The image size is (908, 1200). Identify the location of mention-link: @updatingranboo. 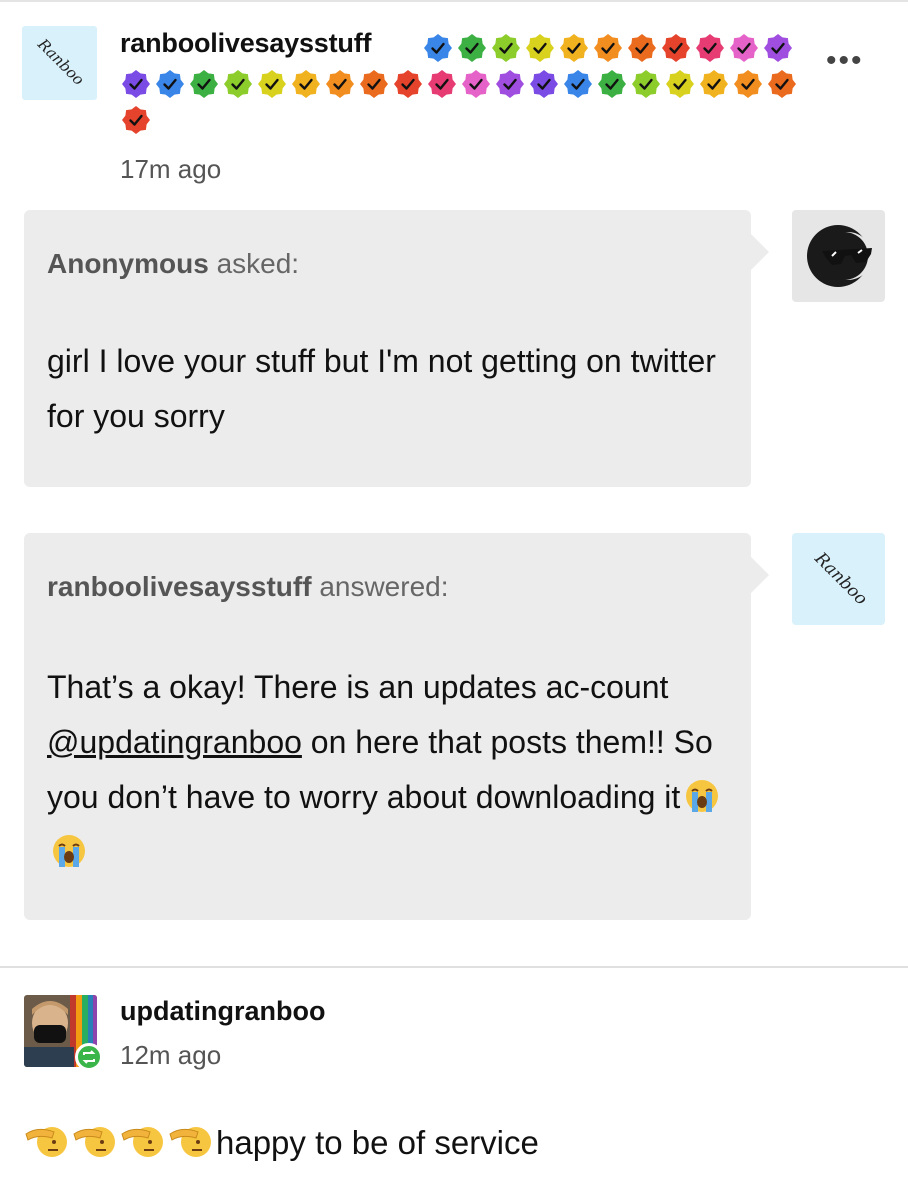
(174, 742).